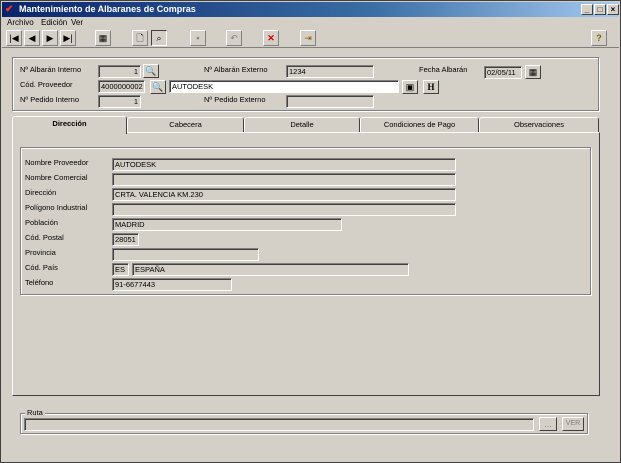 Image resolution: width=621 pixels, height=463 pixels. I want to click on last-record-icon: ▶|, so click(68, 38).